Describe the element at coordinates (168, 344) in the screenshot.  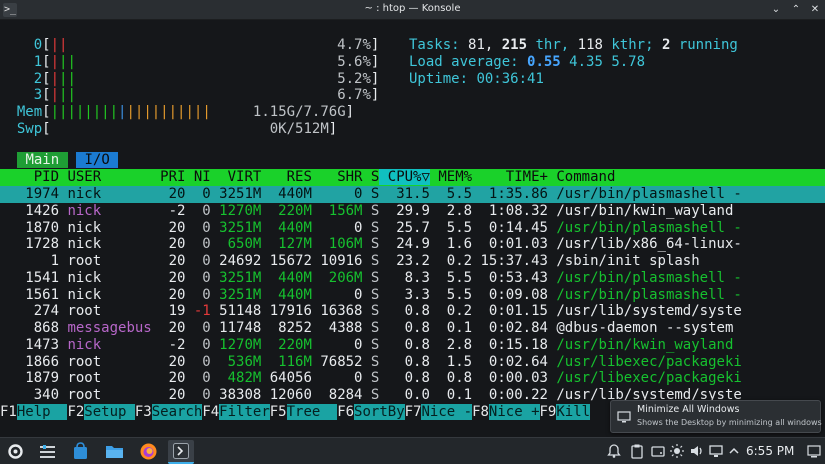
I see `pri-cell: -2` at that location.